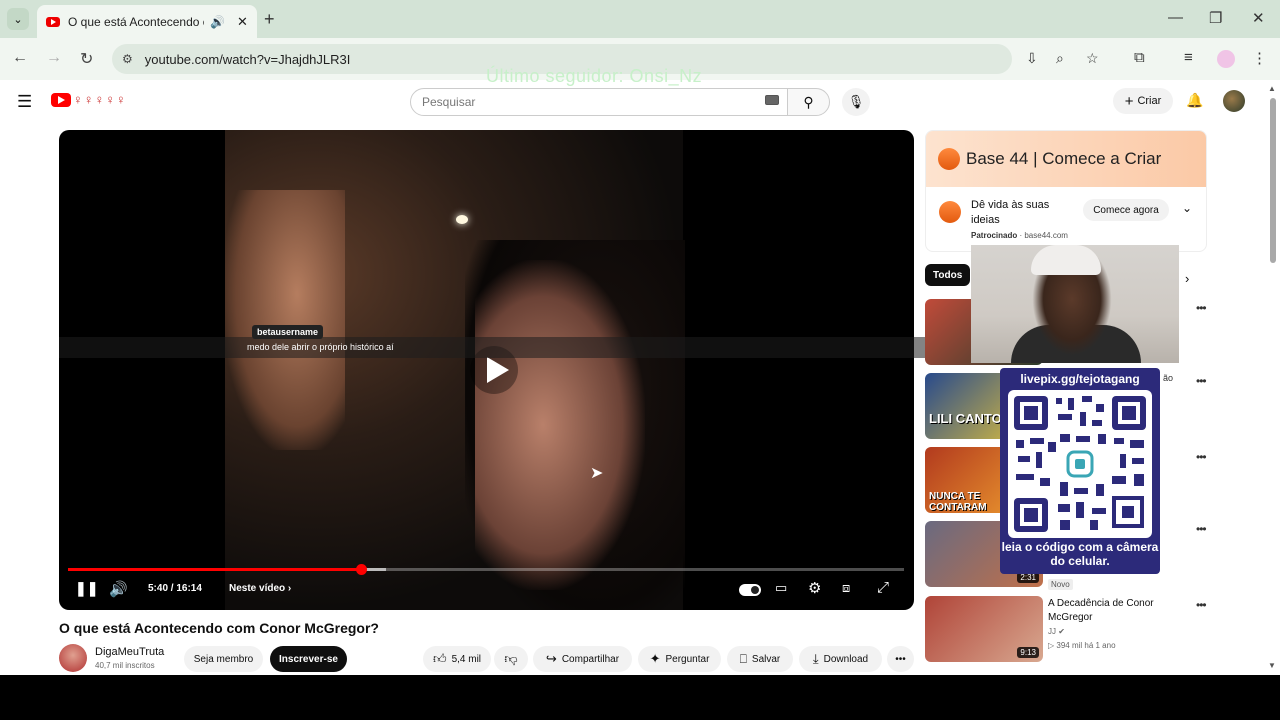 This screenshot has width=1280, height=720. I want to click on qr-url: livepix.gg/tejotagang, so click(1080, 379).